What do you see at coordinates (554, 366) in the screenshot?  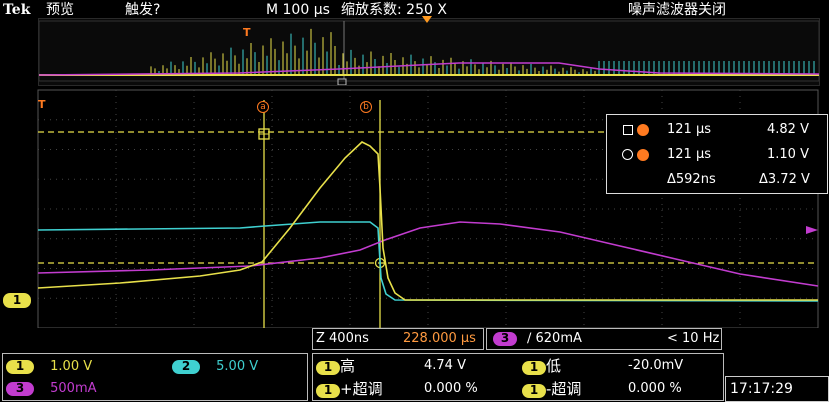 I see `meas-name: 低` at bounding box center [554, 366].